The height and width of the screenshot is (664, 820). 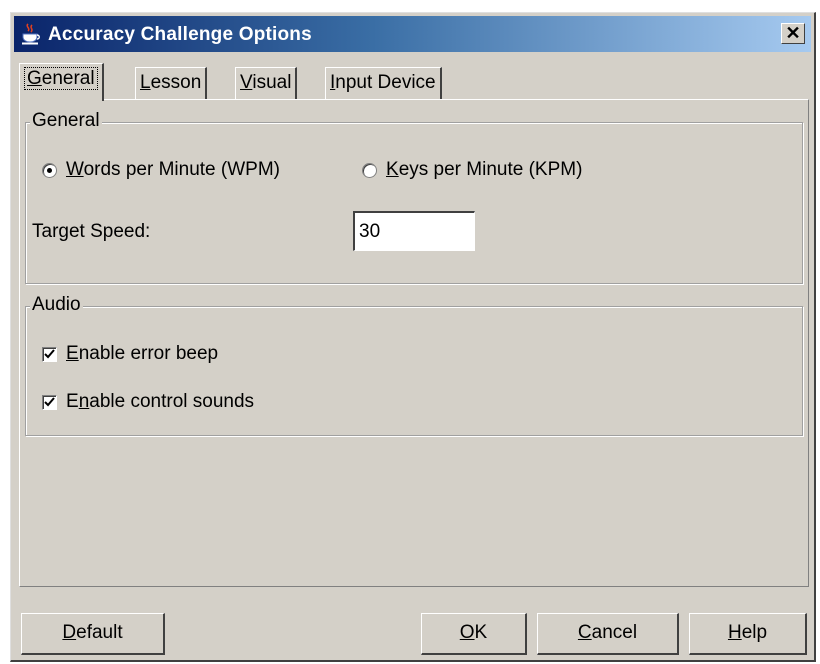 I want to click on radio-kpm: Keys per Minute (KPM), so click(x=472, y=170).